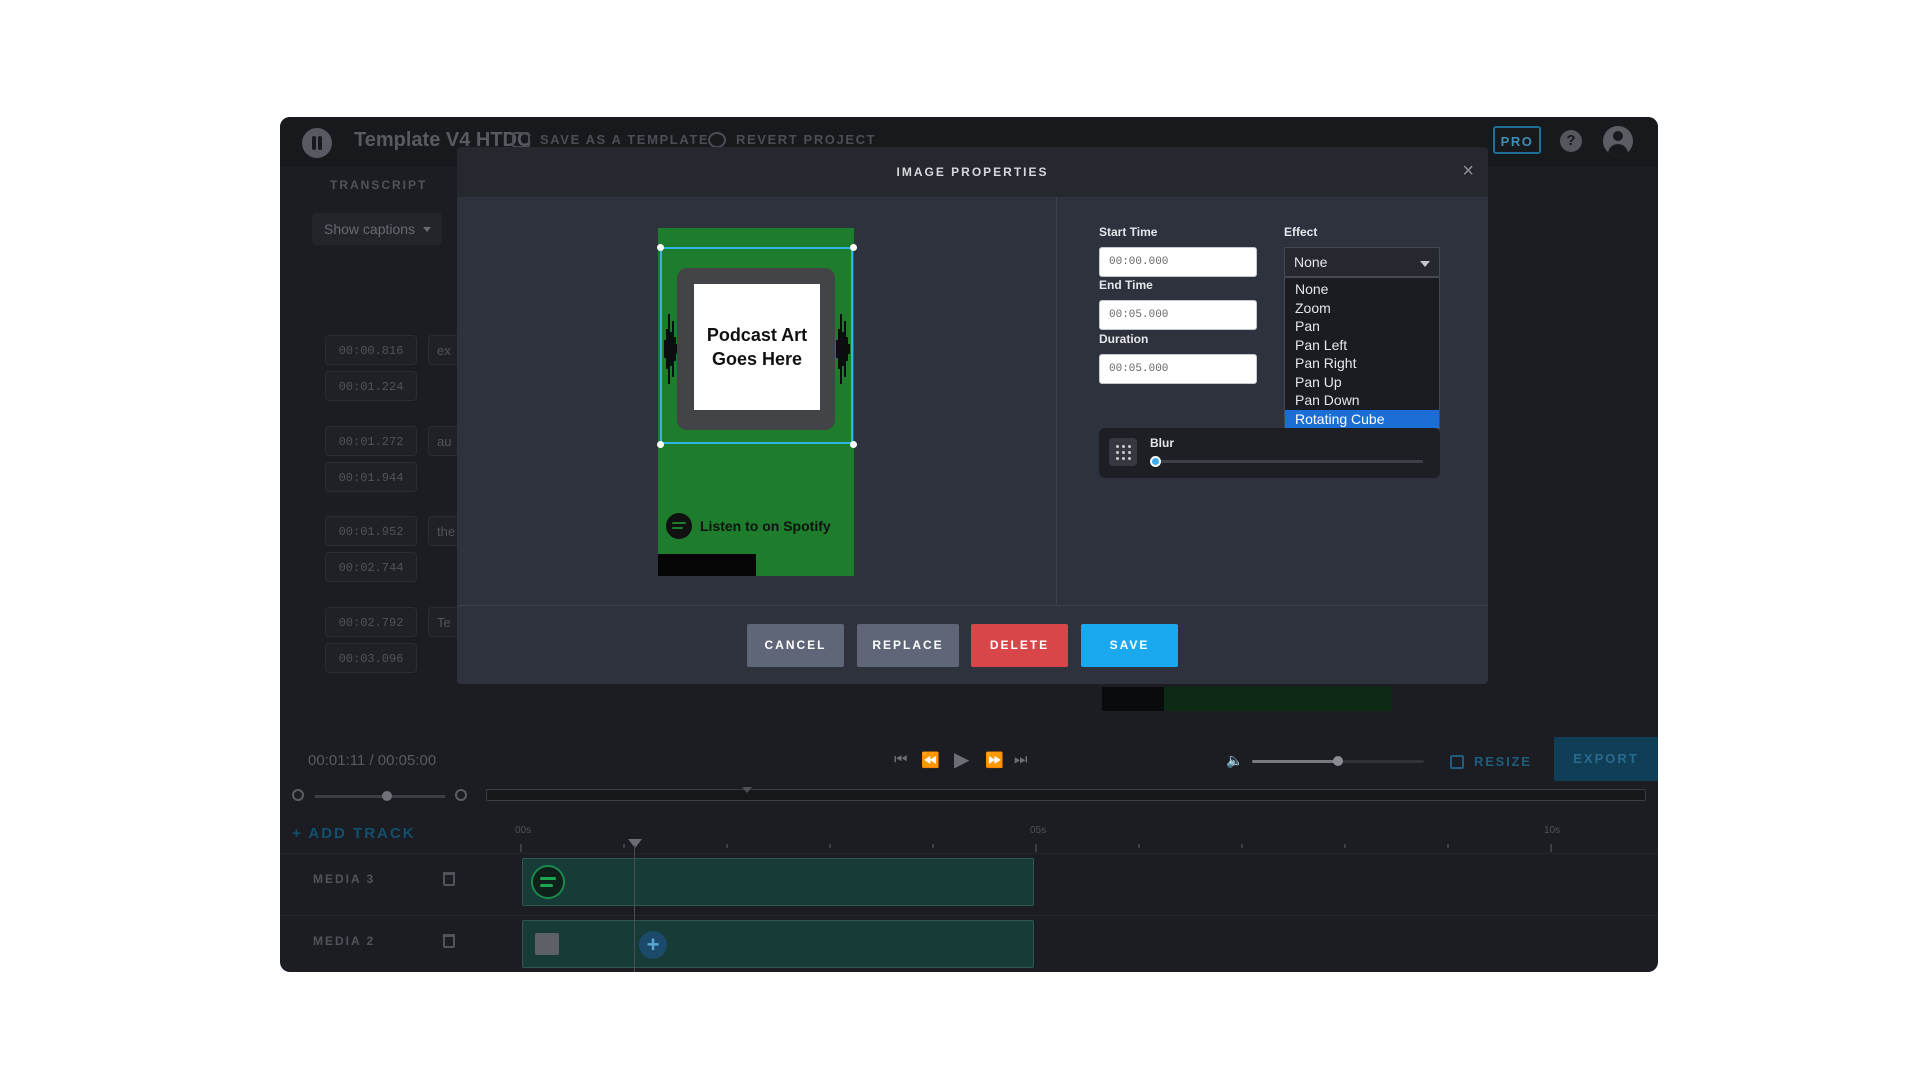 This screenshot has height=1080, width=1920. I want to click on modal-header: IMAGE PROPERTIES ×, so click(972, 172).